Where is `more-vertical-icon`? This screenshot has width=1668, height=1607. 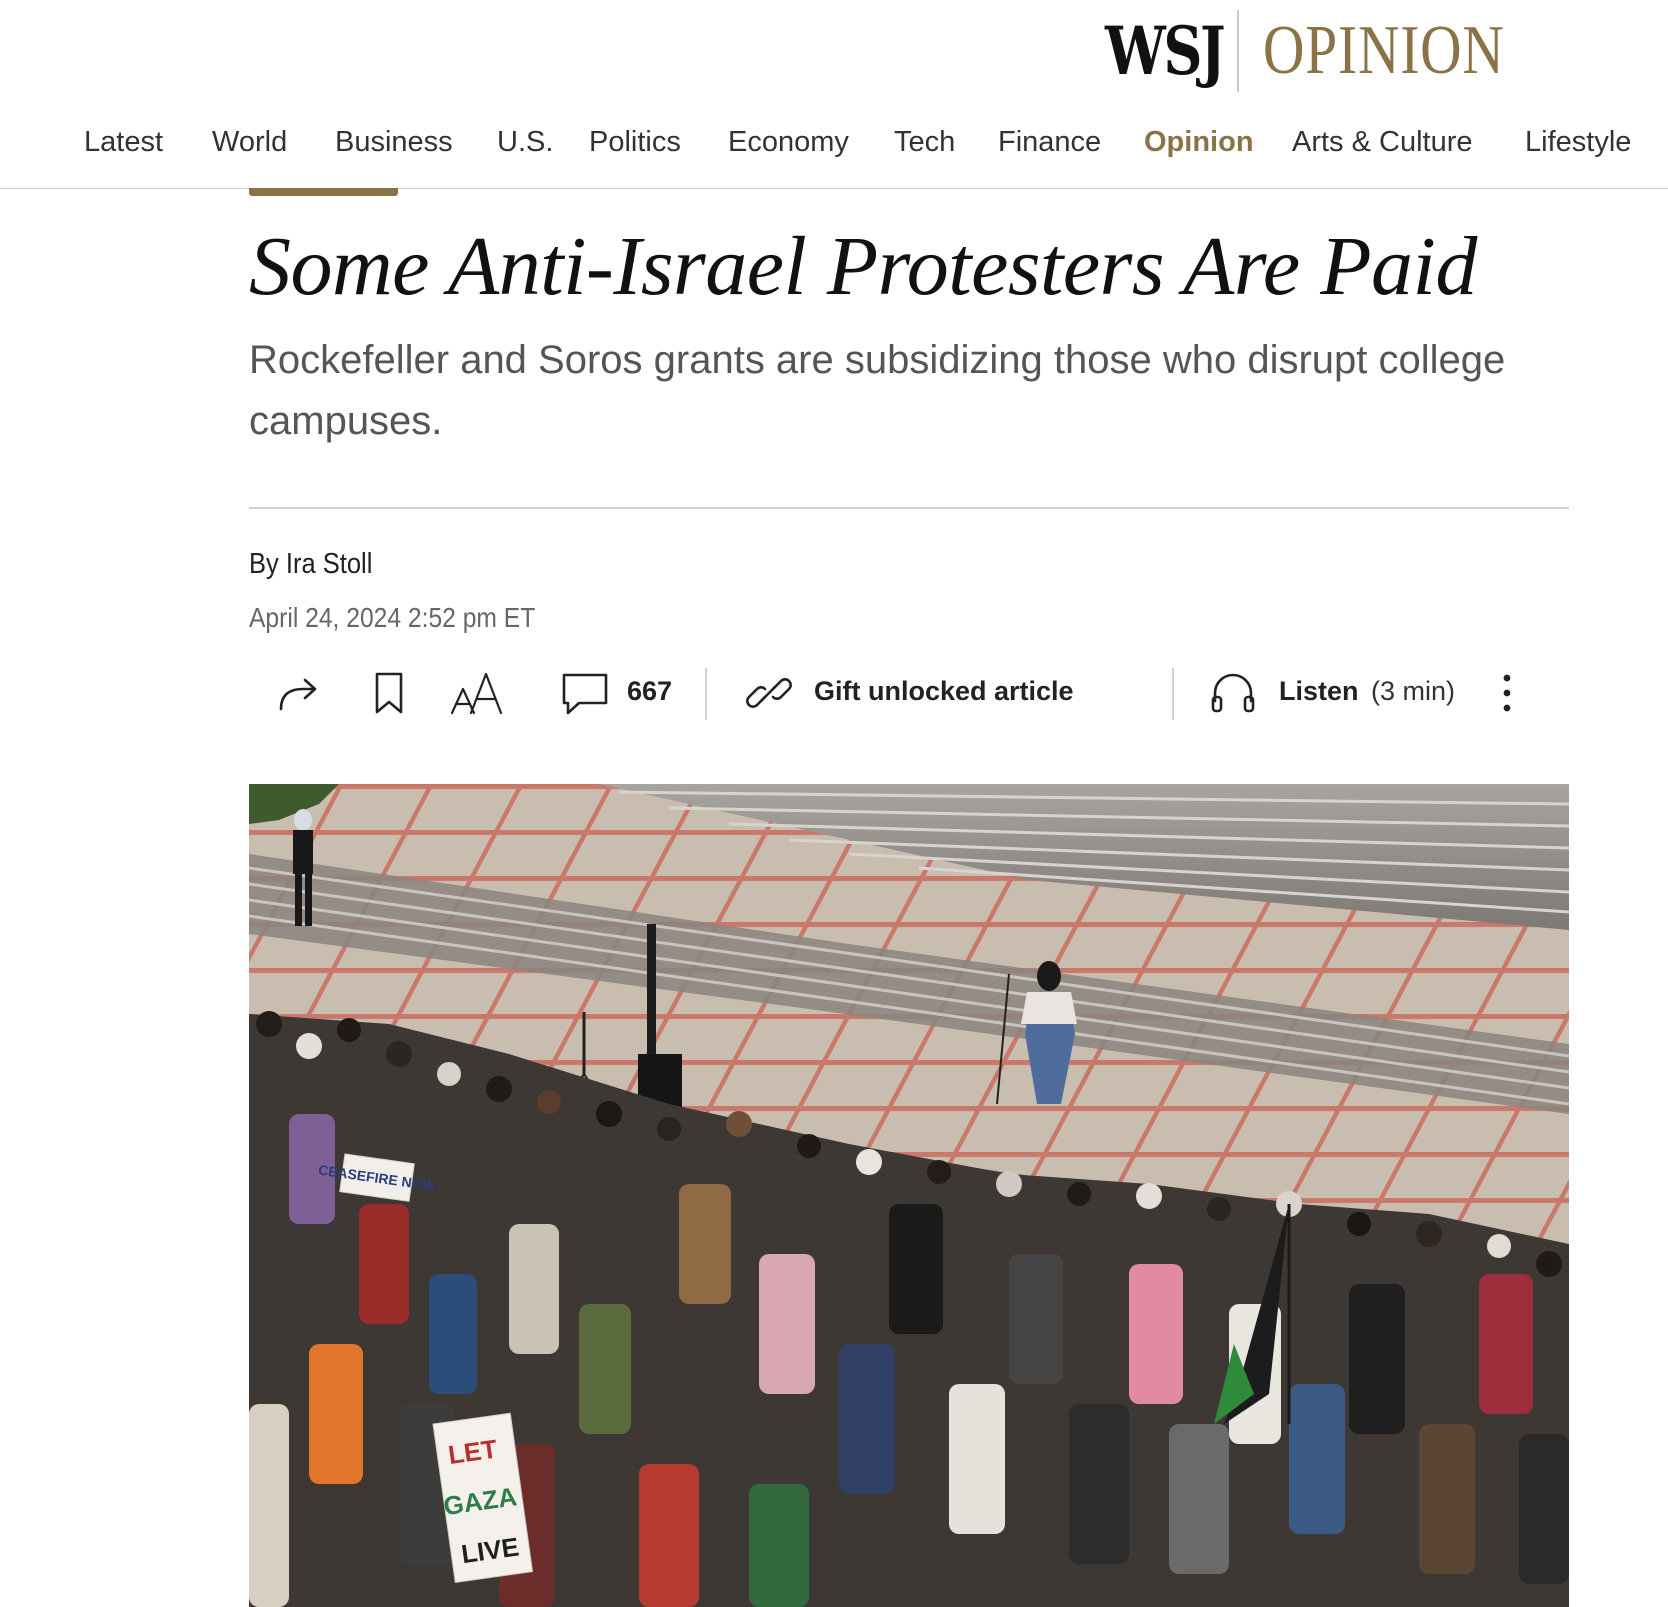
more-vertical-icon is located at coordinates (1507, 693).